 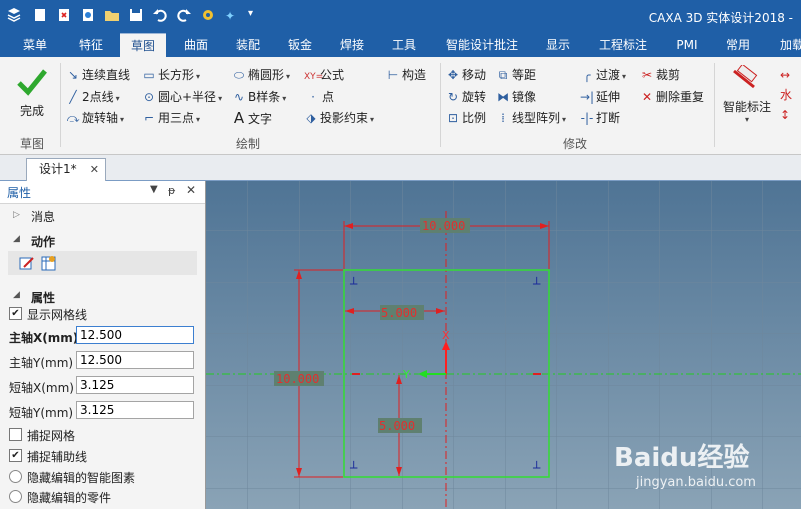 What do you see at coordinates (60, 105) in the screenshot?
I see `ribbon-separator` at bounding box center [60, 105].